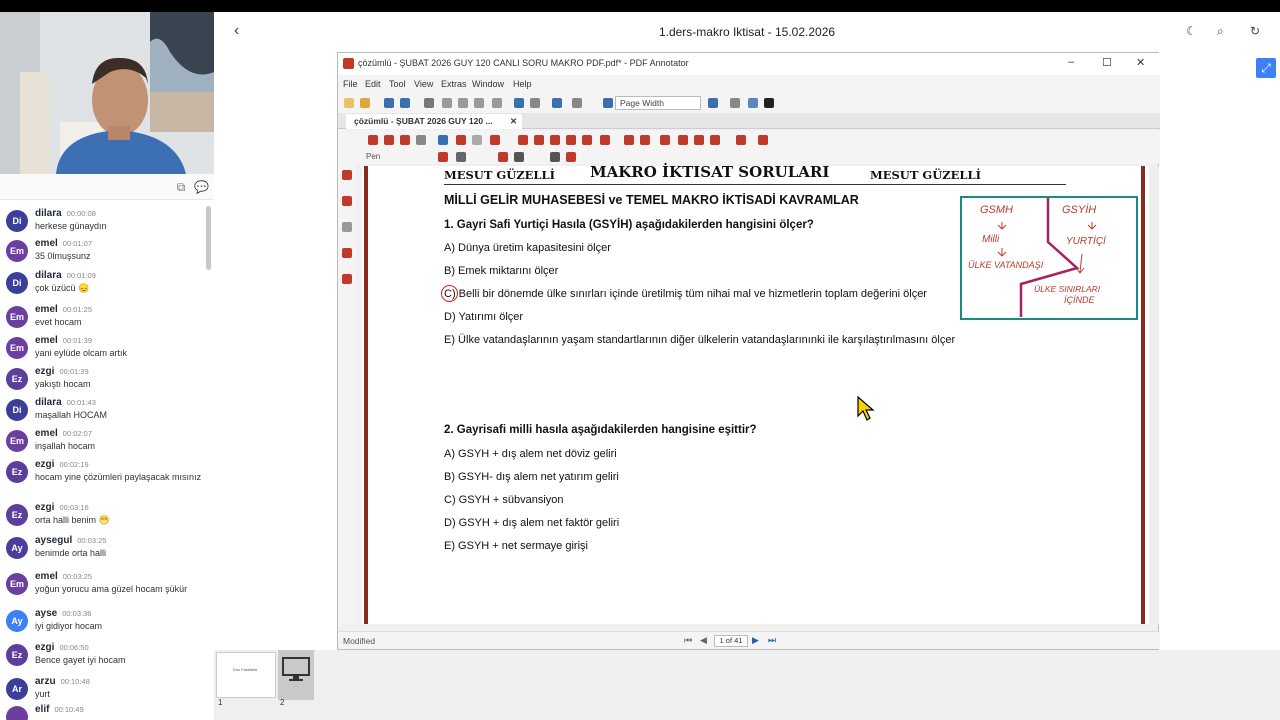  Describe the element at coordinates (571, 157) in the screenshot. I see `pin-icon` at that location.